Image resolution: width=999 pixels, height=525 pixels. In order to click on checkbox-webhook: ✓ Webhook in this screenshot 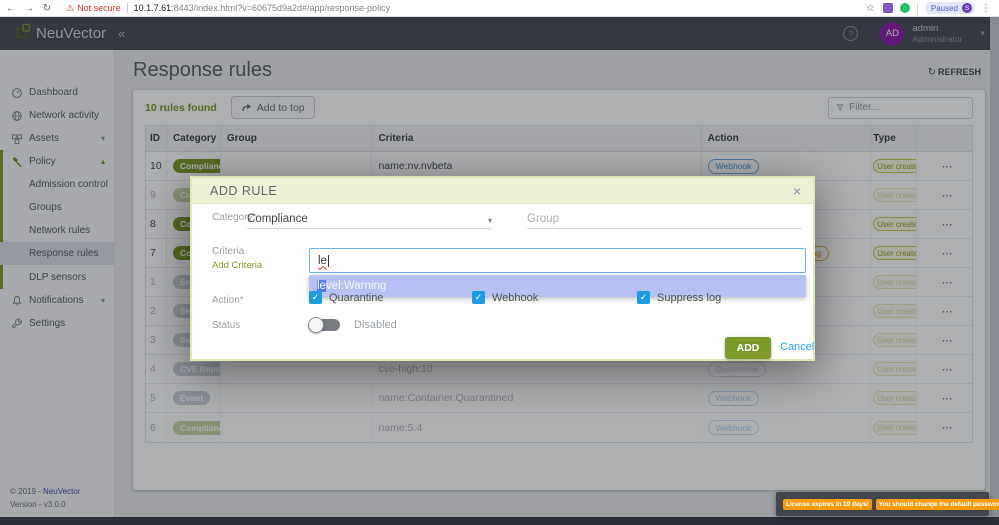, I will do `click(505, 297)`.